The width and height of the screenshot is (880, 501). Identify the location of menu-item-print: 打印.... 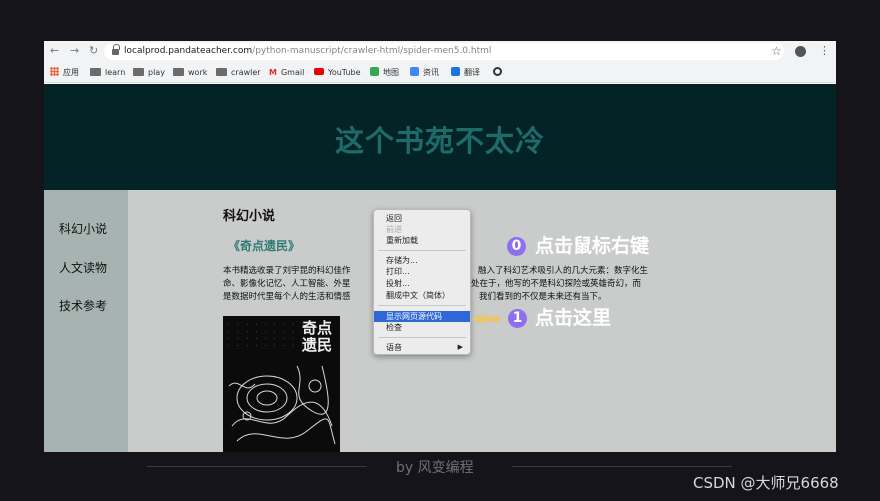
(422, 271).